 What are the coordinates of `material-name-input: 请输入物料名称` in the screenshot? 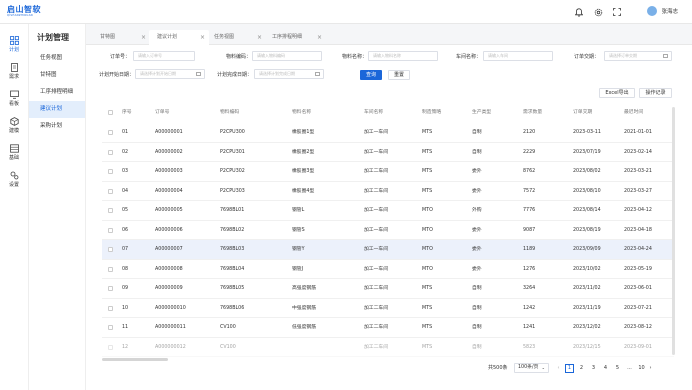 It's located at (403, 56).